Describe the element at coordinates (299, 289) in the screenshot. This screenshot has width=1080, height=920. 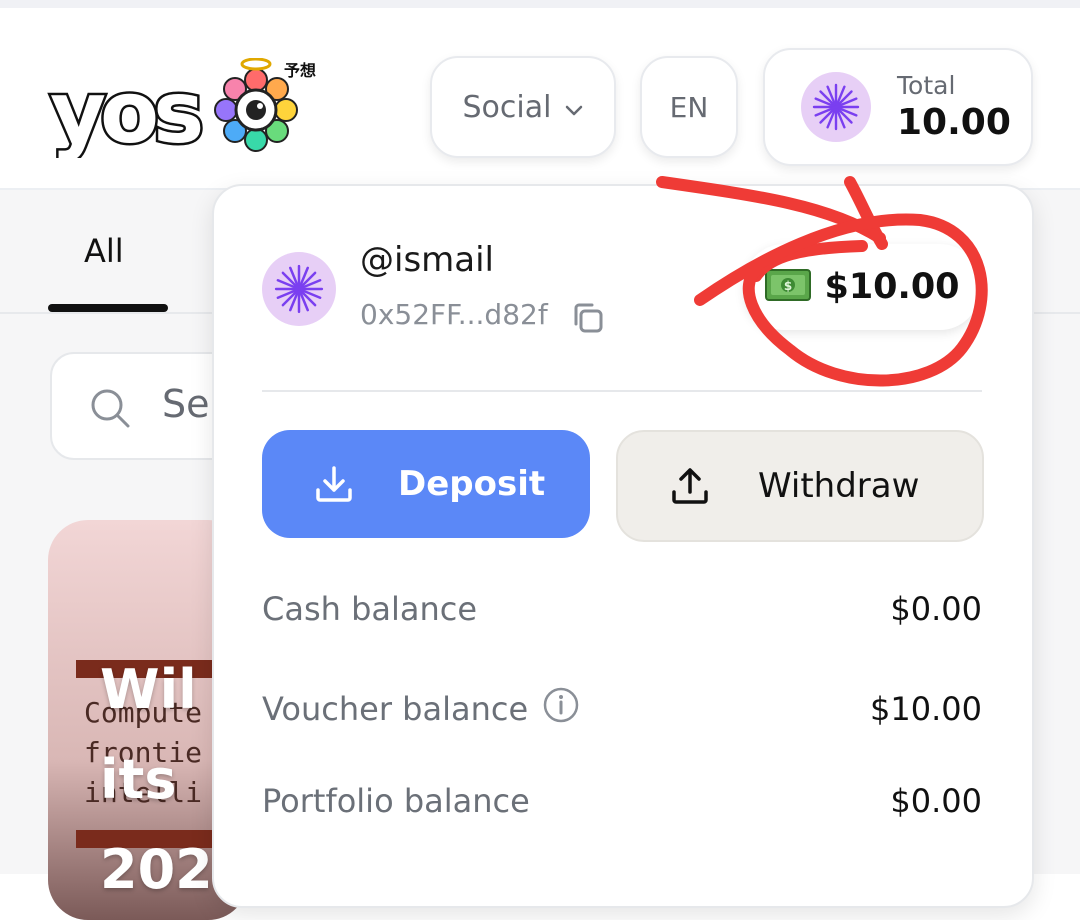
I see `user-avatar-icon` at that location.